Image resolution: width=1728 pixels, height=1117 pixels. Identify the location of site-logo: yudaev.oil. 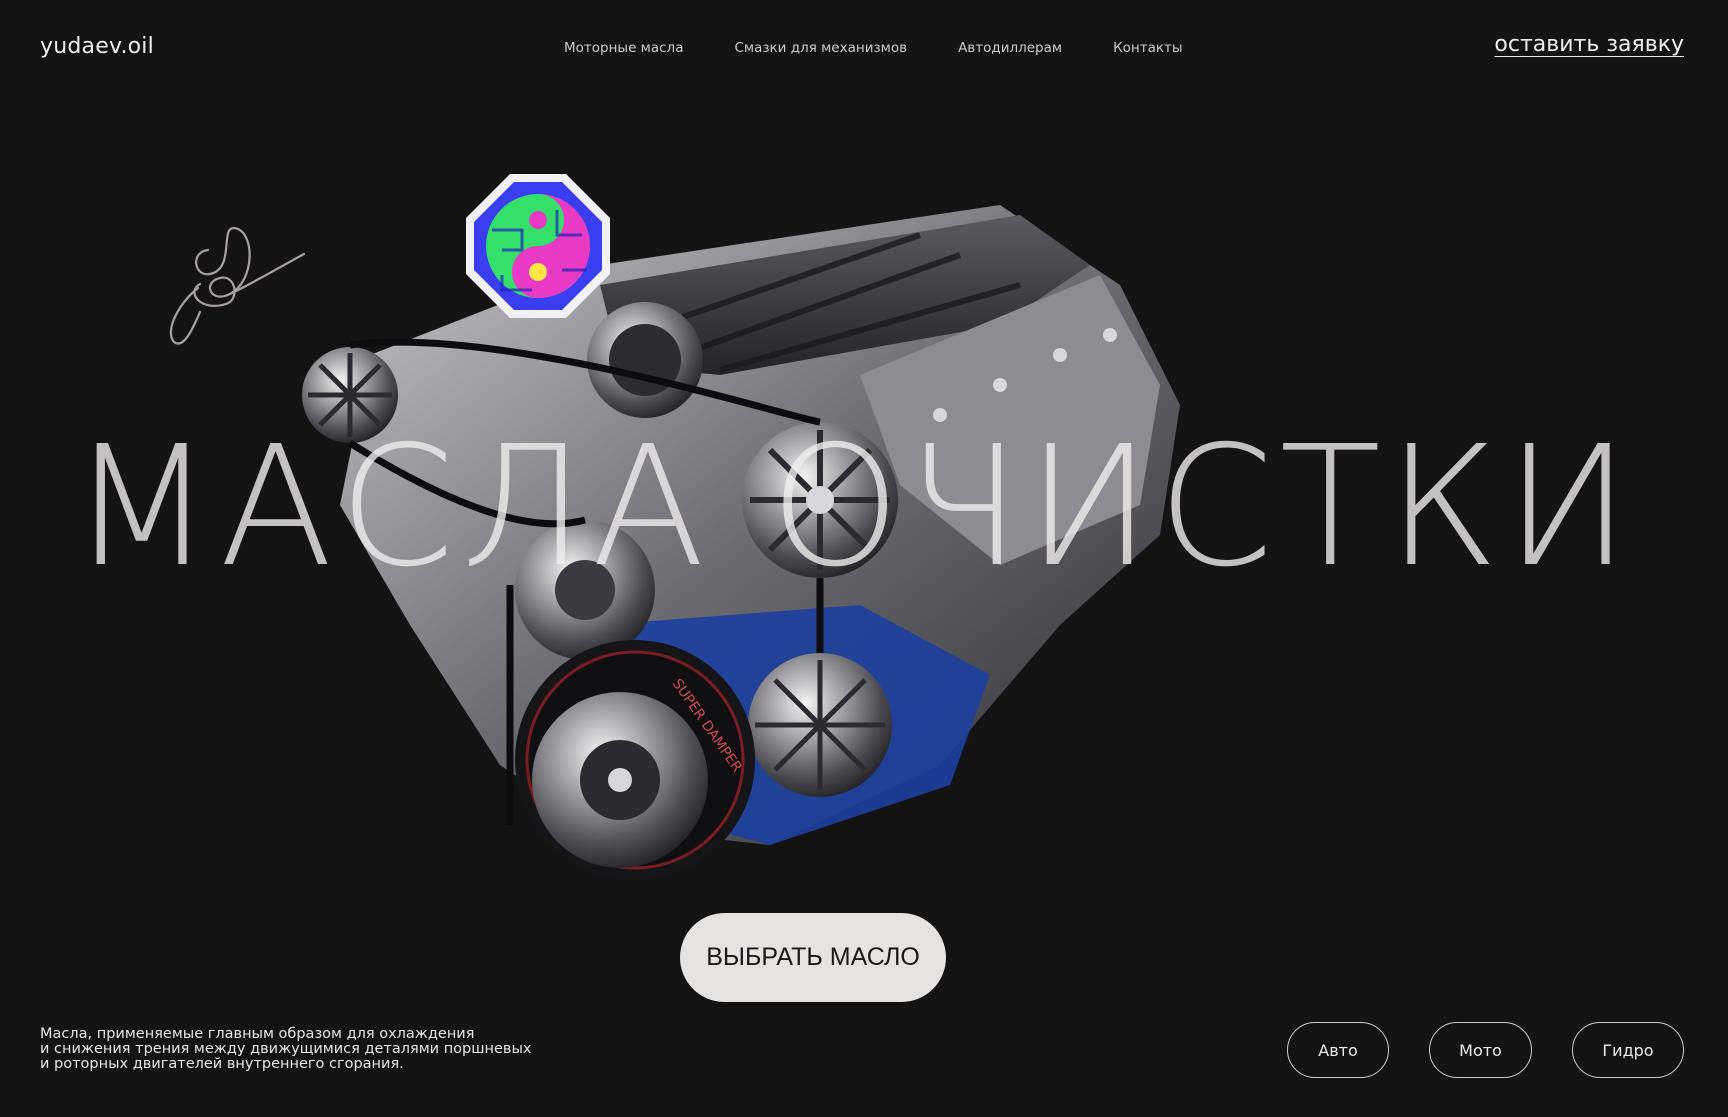
(97, 46).